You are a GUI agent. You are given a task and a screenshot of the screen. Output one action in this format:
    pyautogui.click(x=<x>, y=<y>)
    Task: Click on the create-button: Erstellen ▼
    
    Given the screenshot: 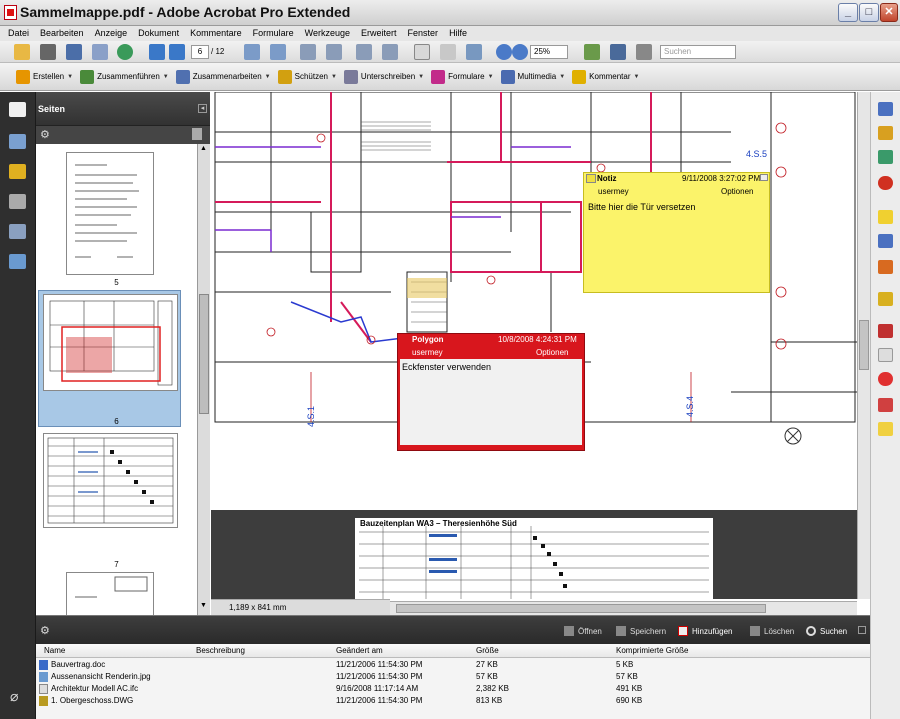 What is the action you would take?
    pyautogui.click(x=44, y=76)
    